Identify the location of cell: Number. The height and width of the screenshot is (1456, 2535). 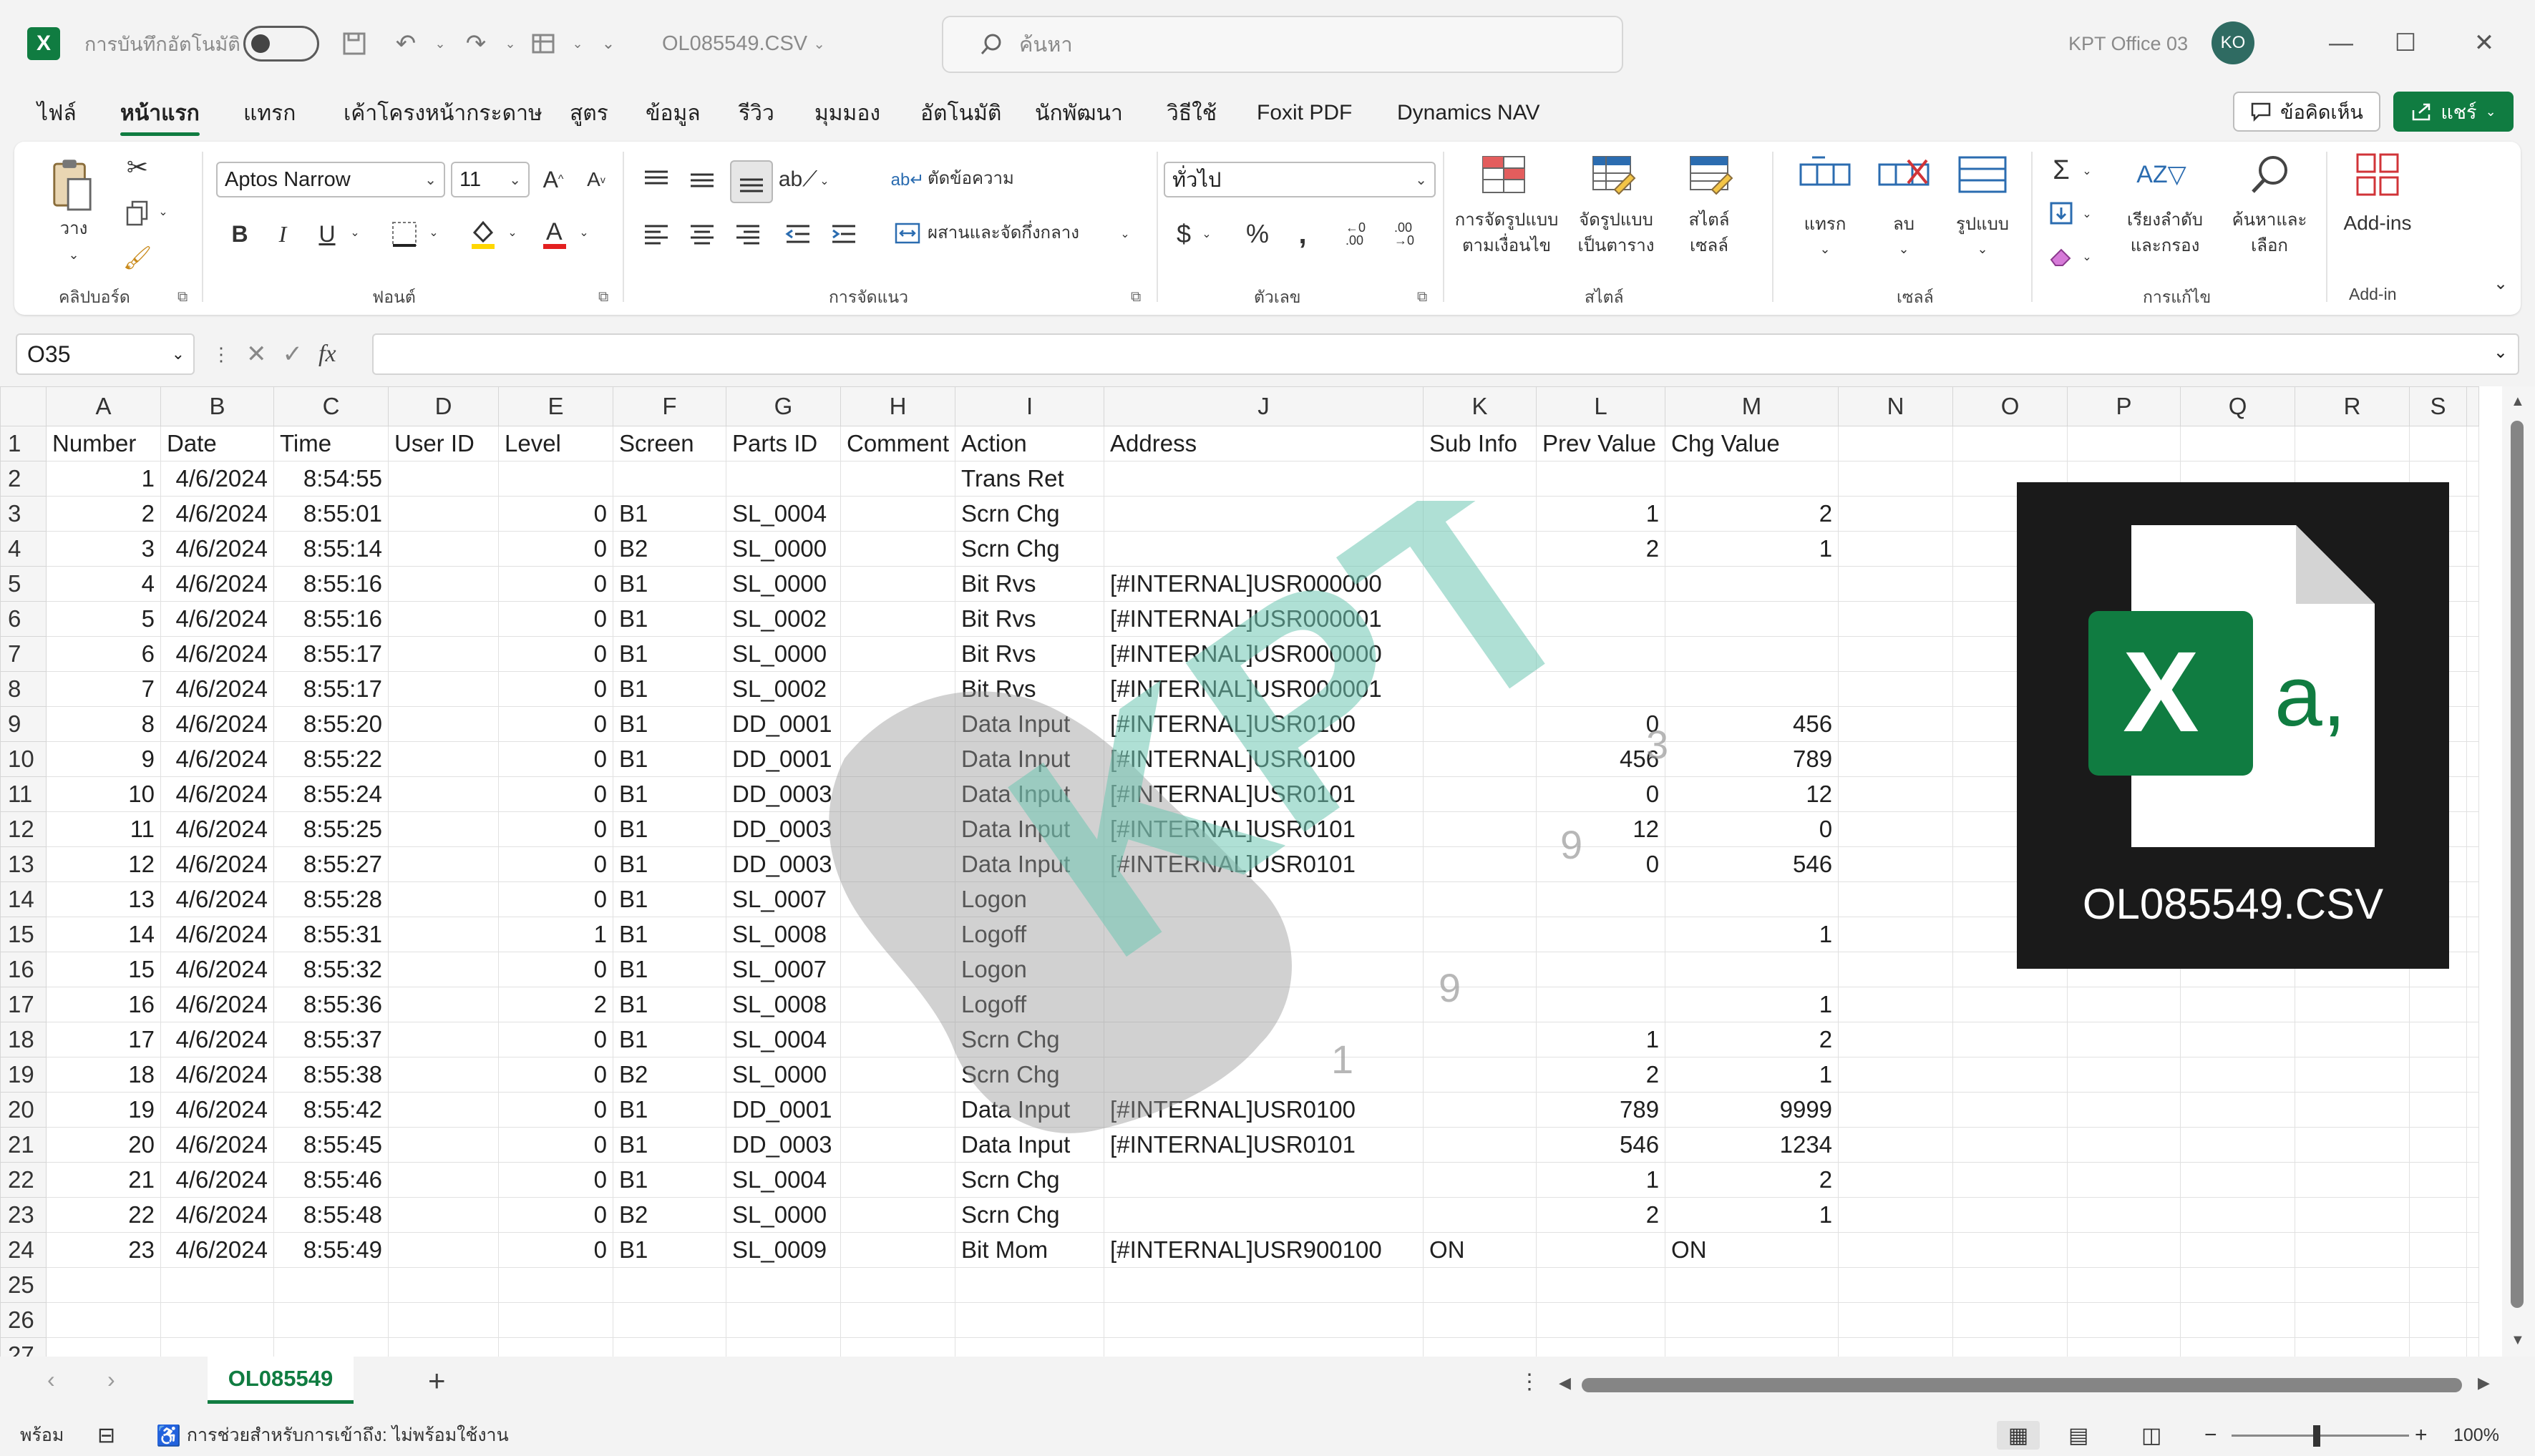
(104, 443).